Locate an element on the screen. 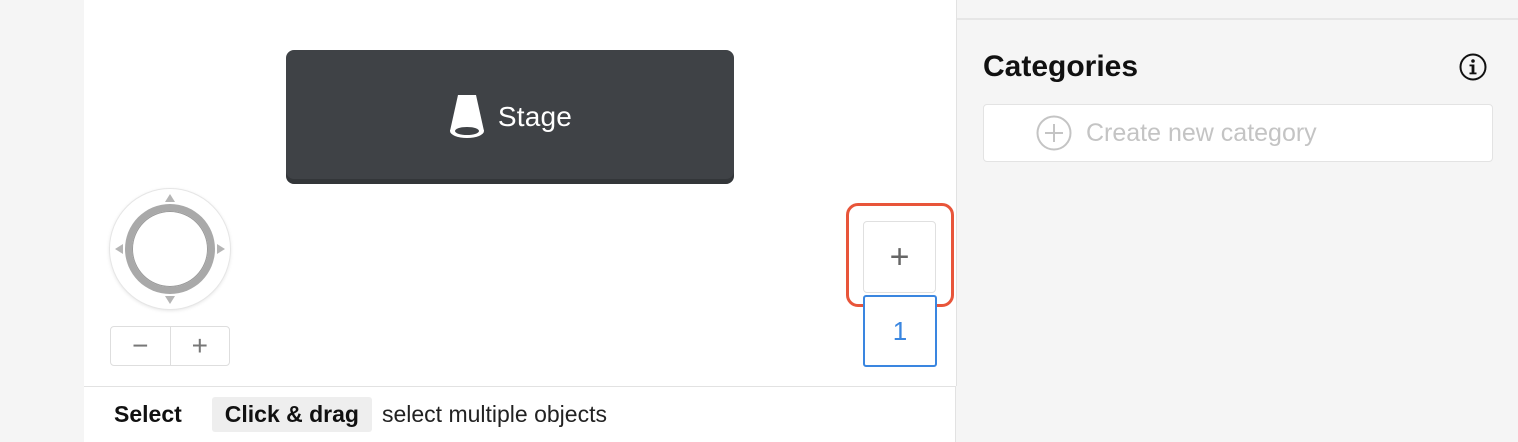  panel-divider is located at coordinates (1237, 19).